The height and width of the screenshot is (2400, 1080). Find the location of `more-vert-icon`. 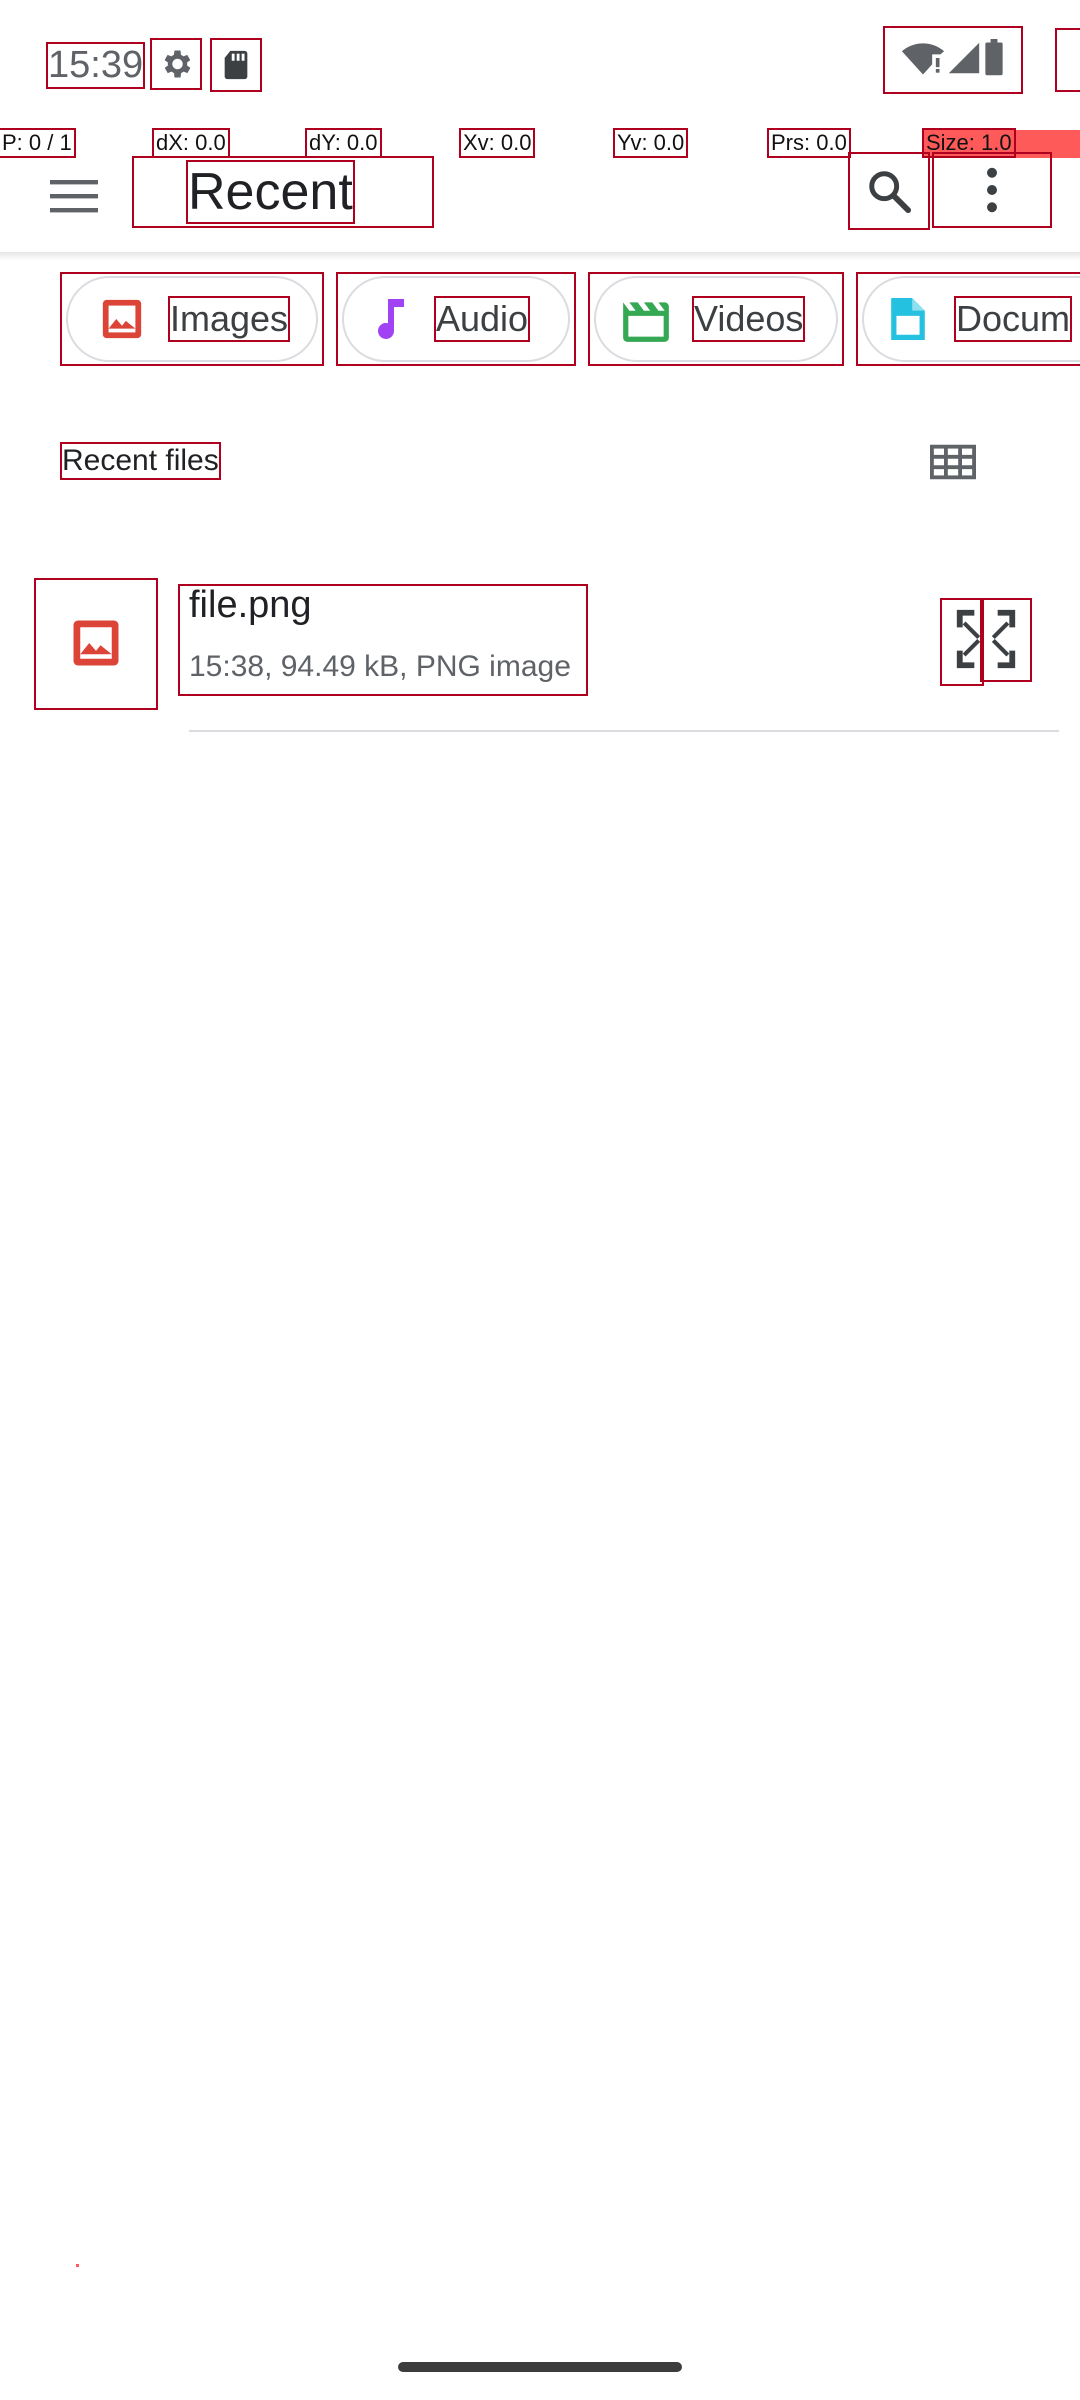

more-vert-icon is located at coordinates (992, 190).